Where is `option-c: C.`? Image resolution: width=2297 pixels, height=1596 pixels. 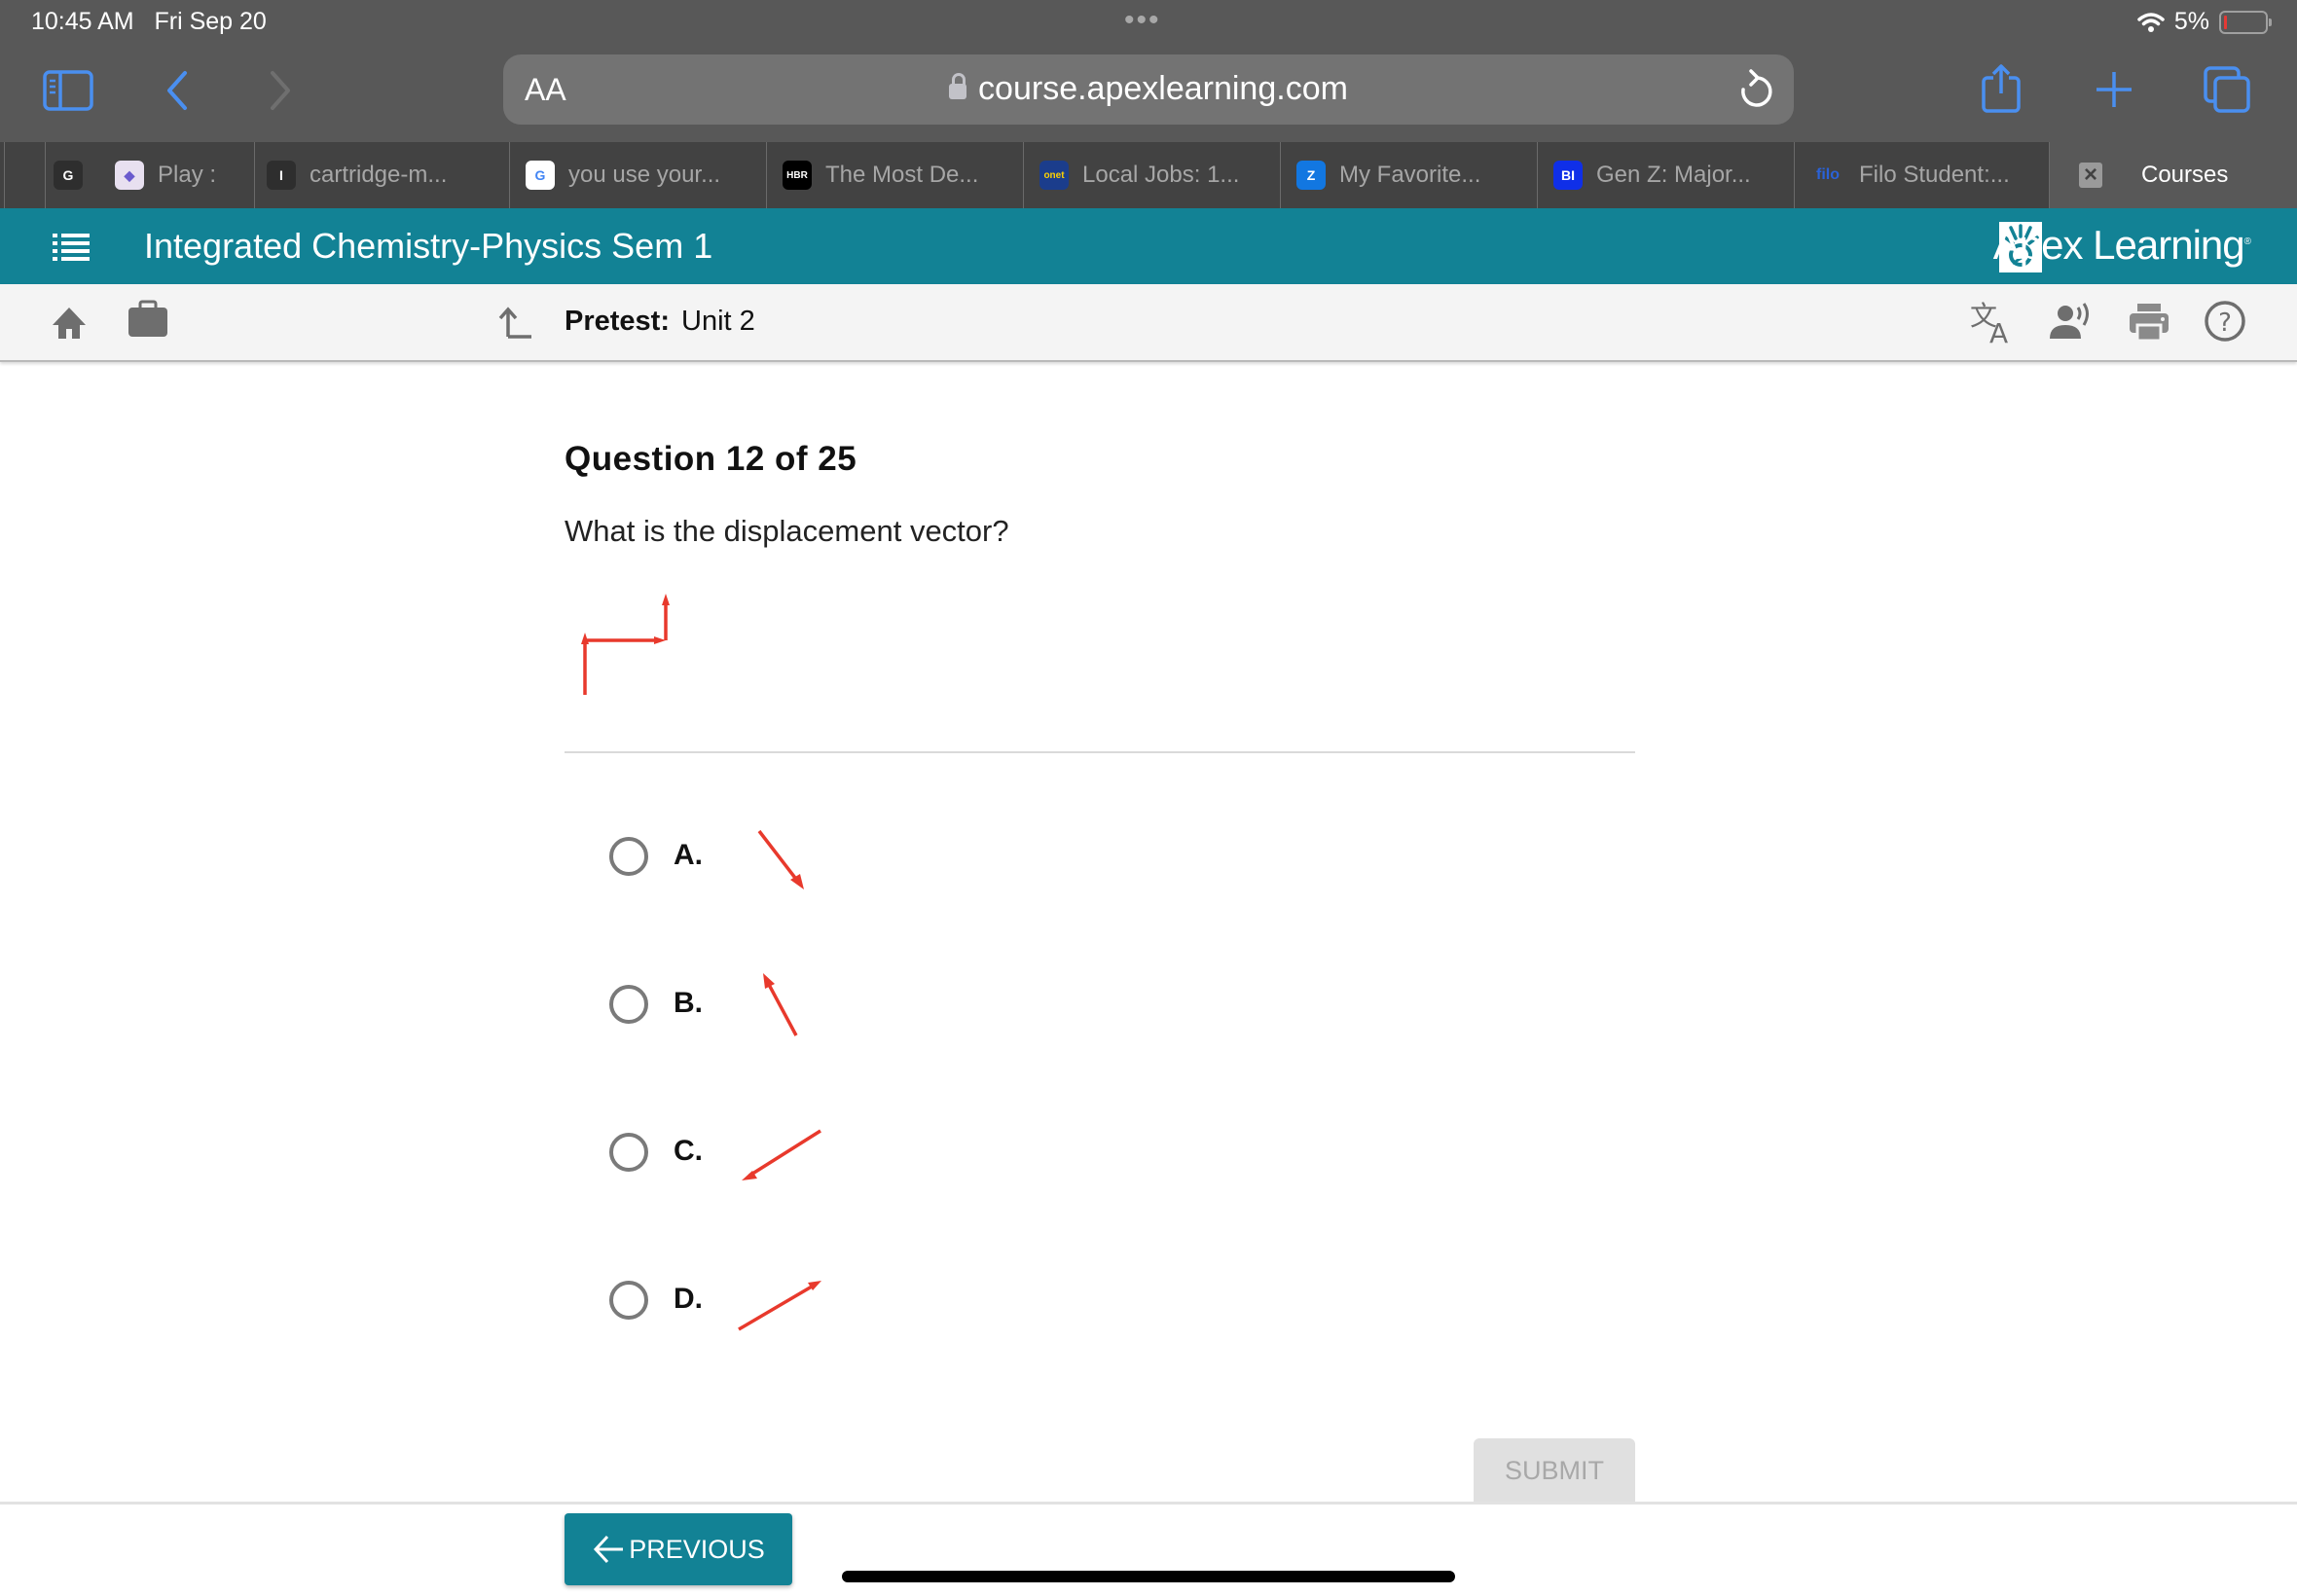 option-c: C. is located at coordinates (755, 1152).